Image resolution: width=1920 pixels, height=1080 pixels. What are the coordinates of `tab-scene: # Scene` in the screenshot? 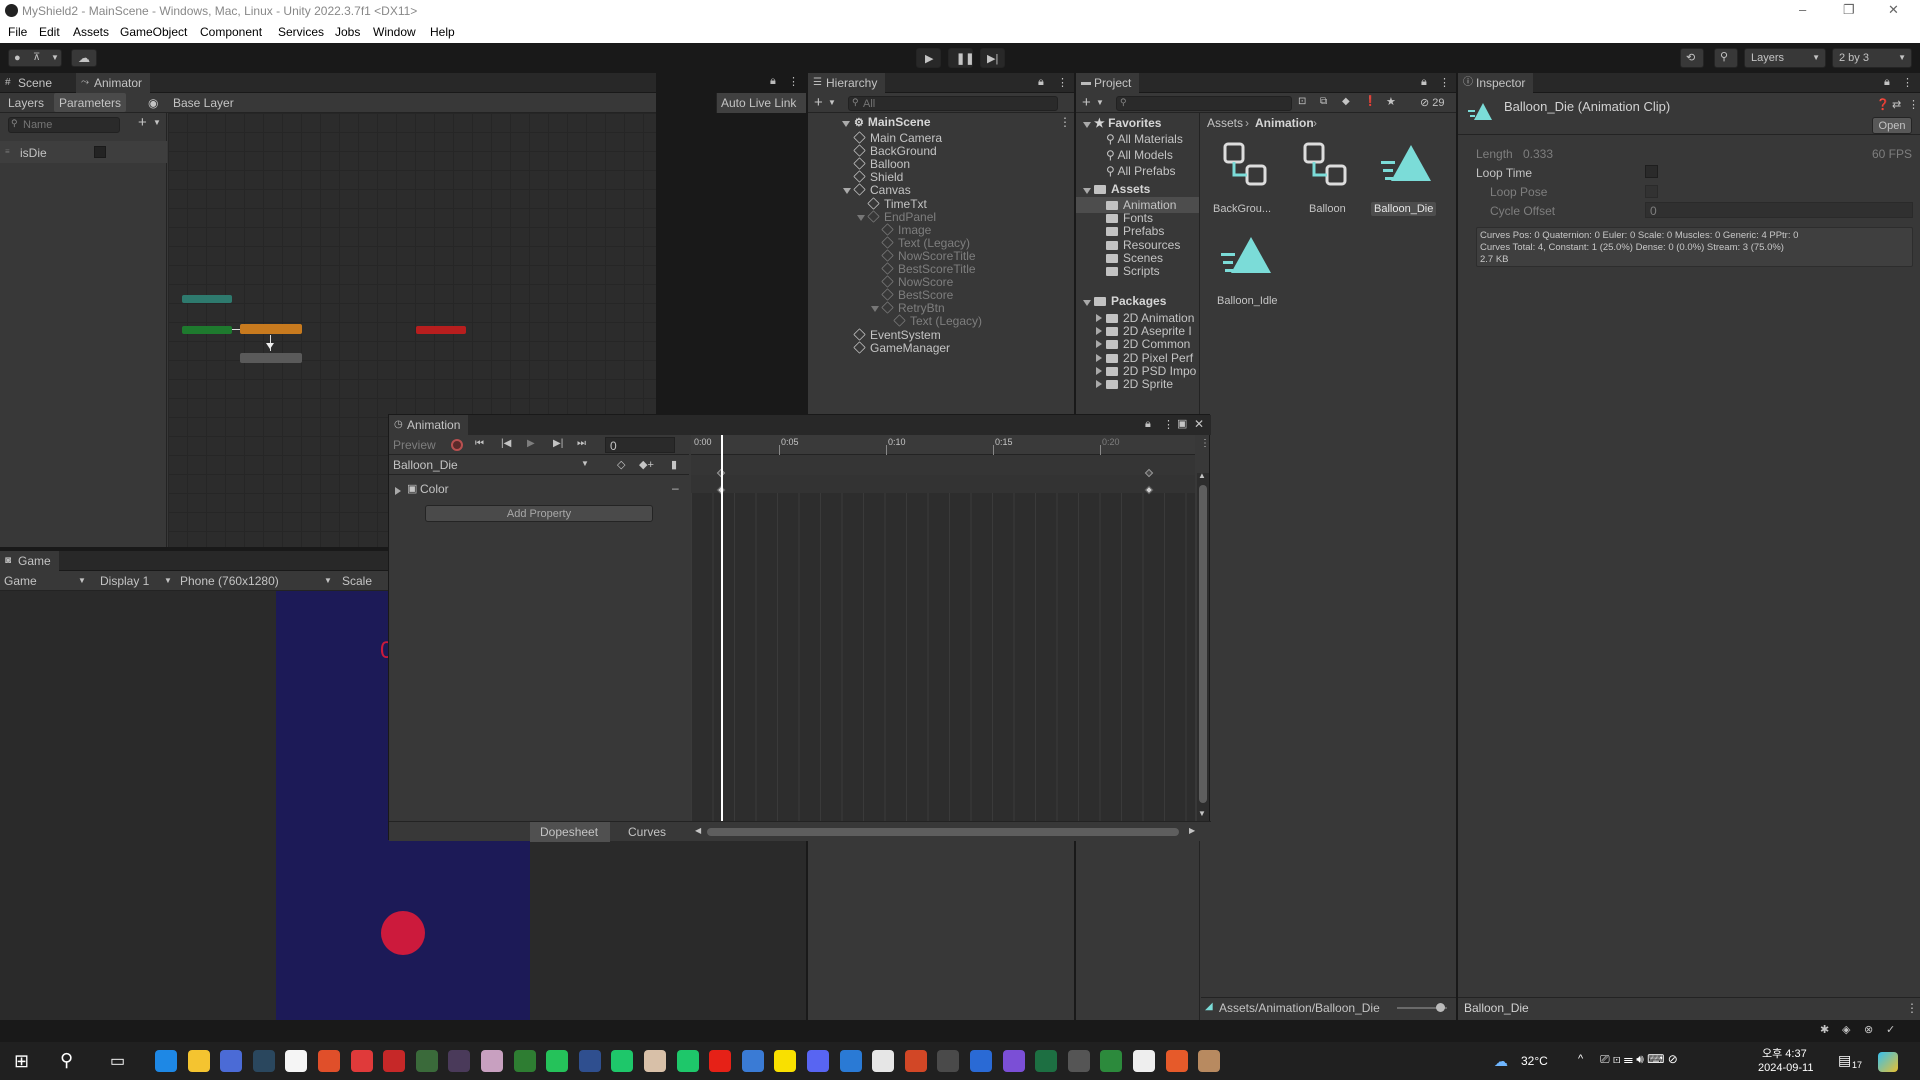 It's located at (30, 83).